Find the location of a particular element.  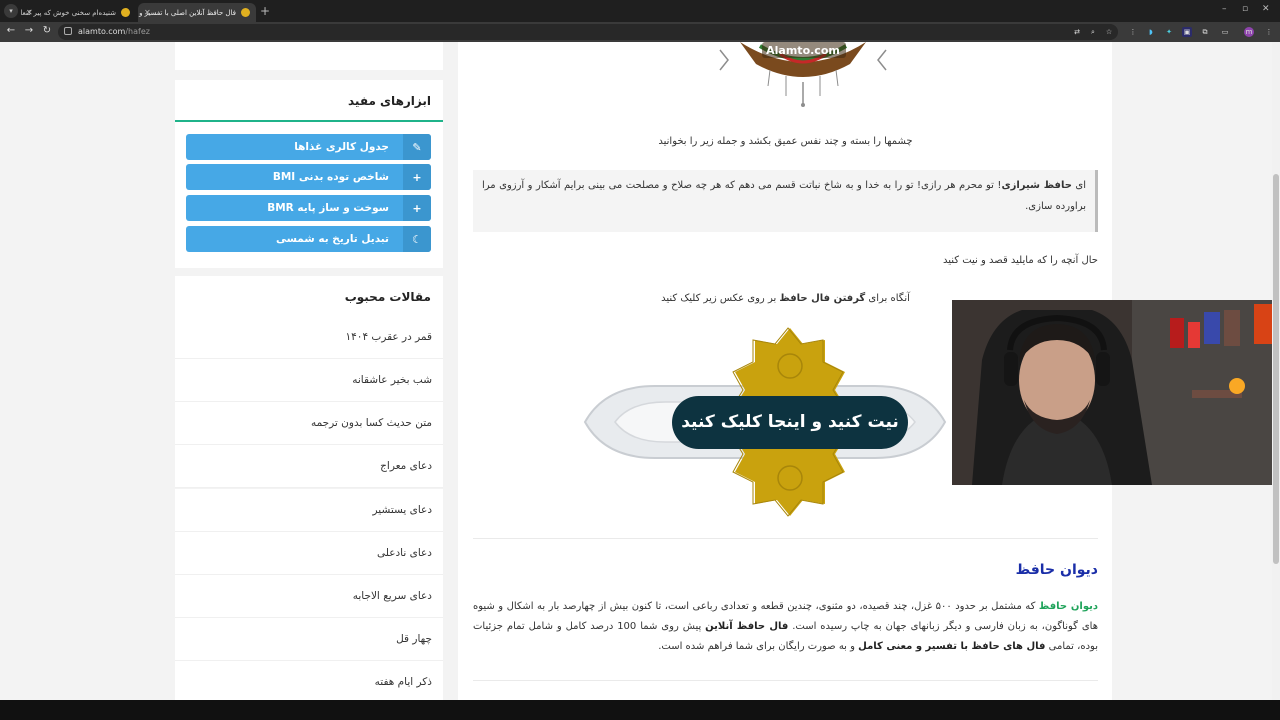

divan-link: دیوان حافظ is located at coordinates (1068, 606).